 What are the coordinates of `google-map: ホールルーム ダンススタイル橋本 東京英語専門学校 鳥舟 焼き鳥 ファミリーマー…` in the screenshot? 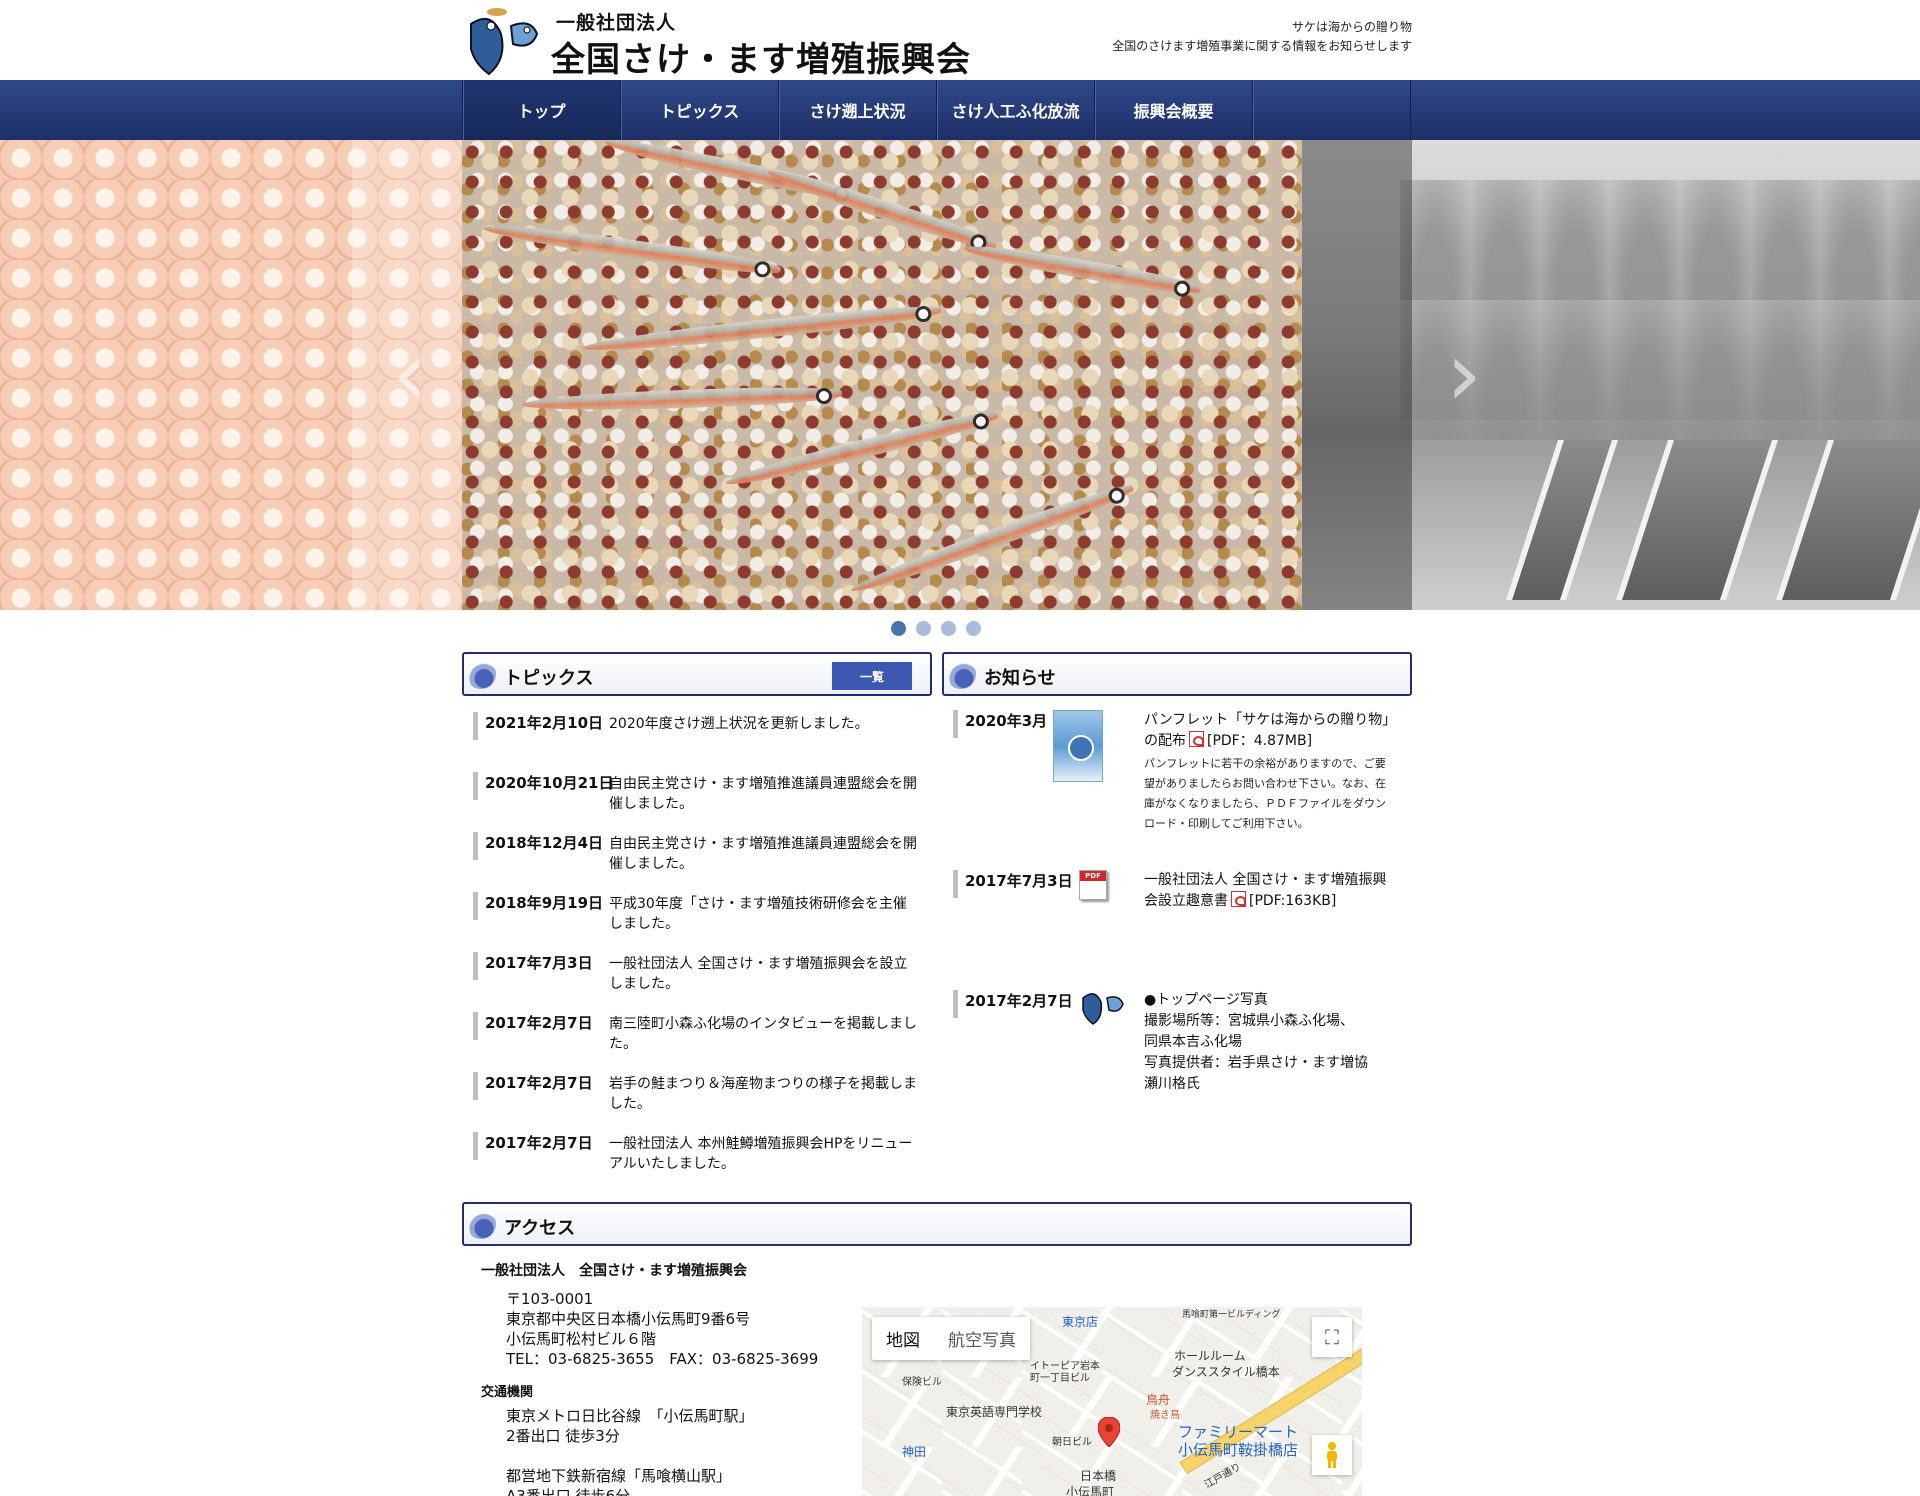 It's located at (1112, 1401).